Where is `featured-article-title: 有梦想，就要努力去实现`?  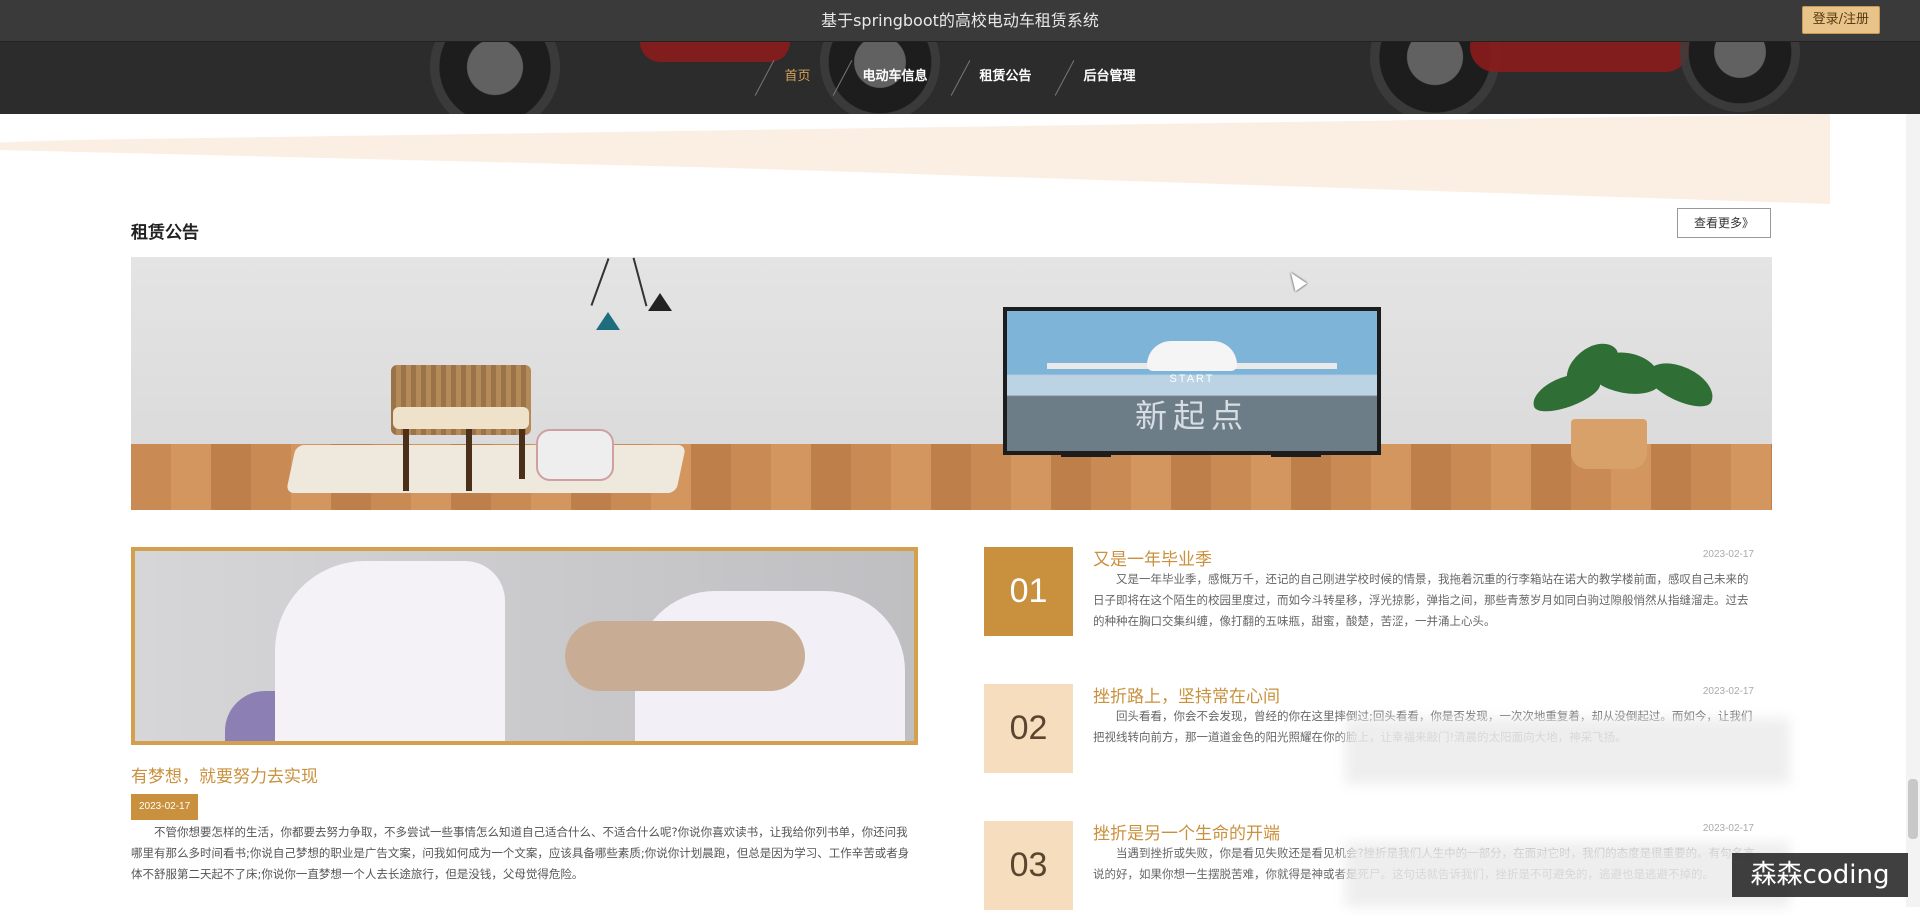
featured-article-title: 有梦想，就要努力去实现 is located at coordinates (224, 774).